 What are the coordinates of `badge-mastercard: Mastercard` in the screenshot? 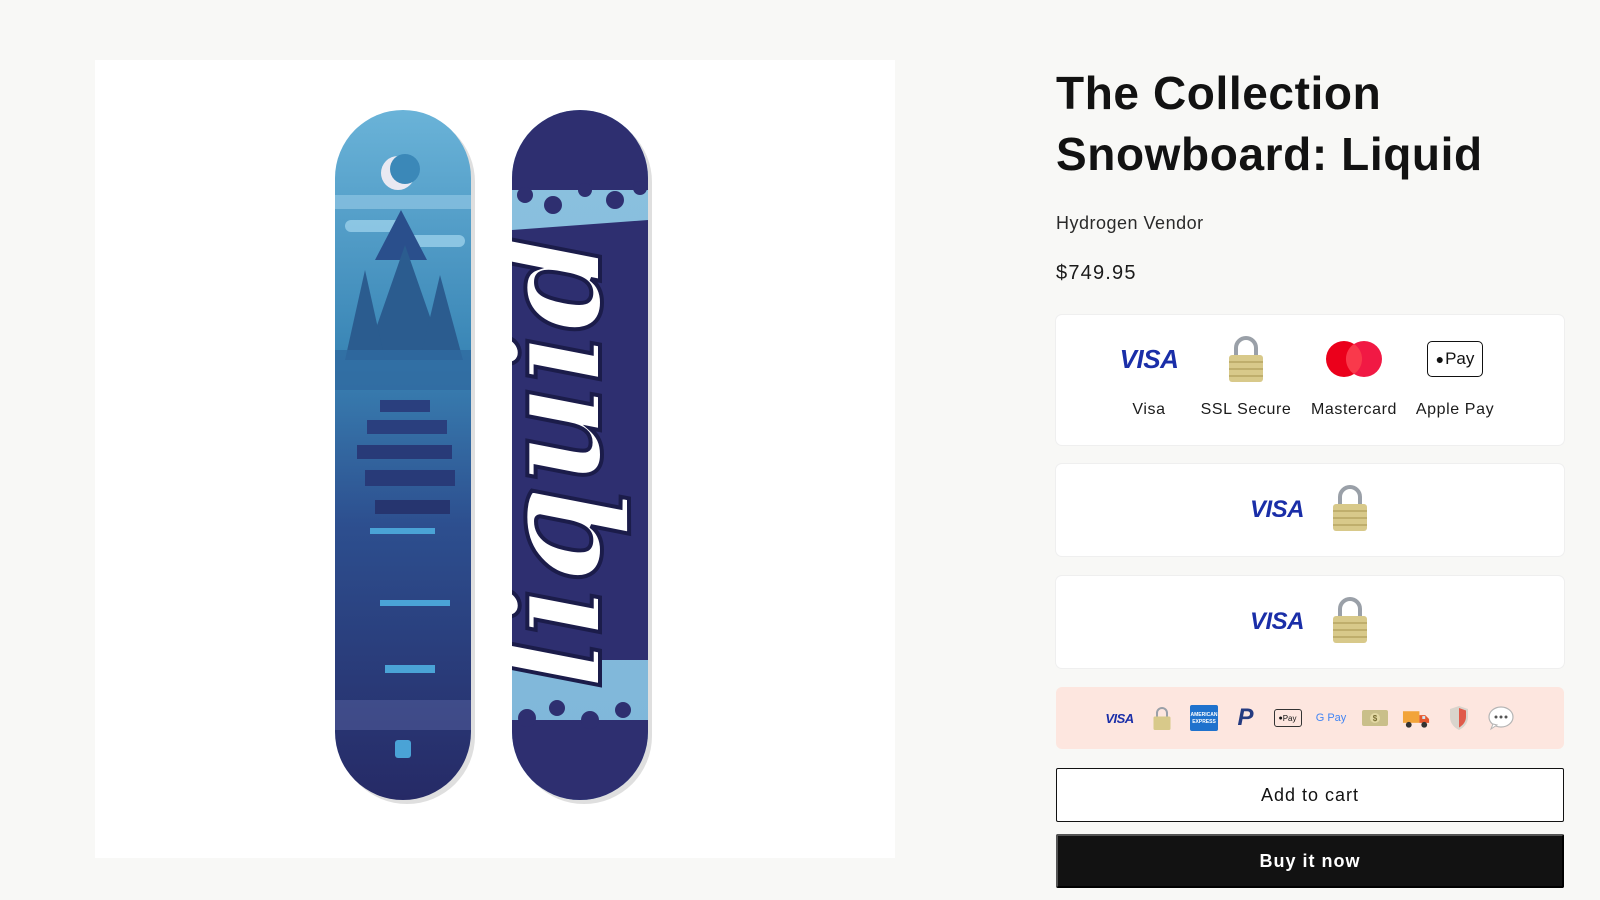 It's located at (1354, 376).